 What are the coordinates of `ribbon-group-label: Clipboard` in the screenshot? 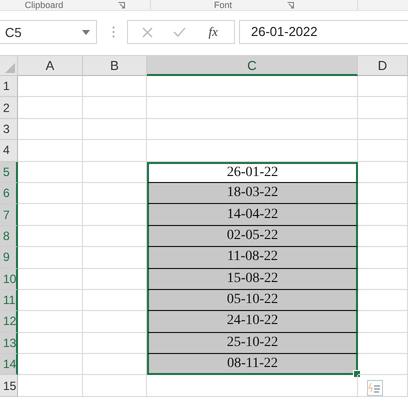 It's located at (44, 5).